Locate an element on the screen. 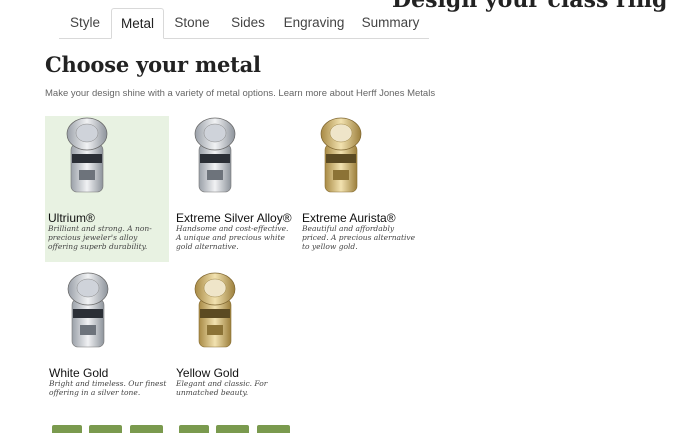 Image resolution: width=674 pixels, height=433 pixels. tab-label: Summary is located at coordinates (390, 22).